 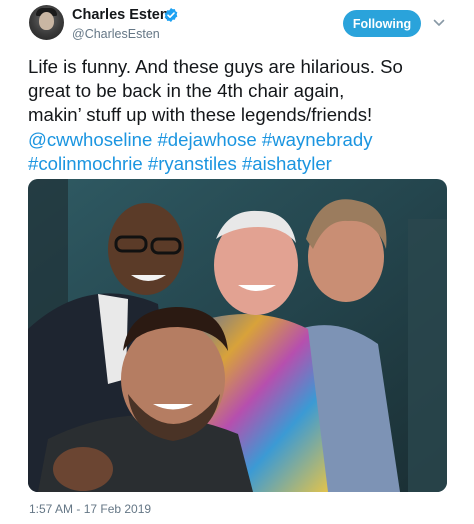 I want to click on tweet-timestamp: 1:57 AM - 17 Feb 2019, so click(x=90, y=509).